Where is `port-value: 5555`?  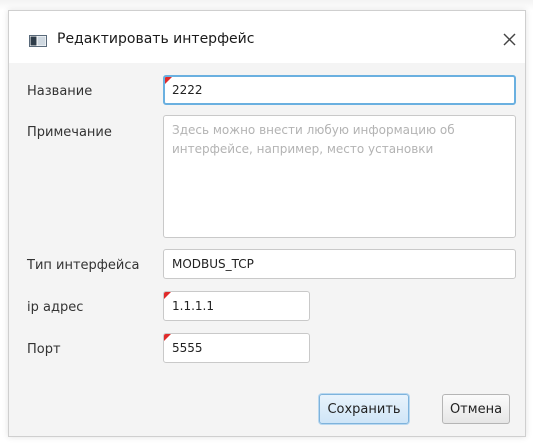
port-value: 5555 is located at coordinates (187, 348).